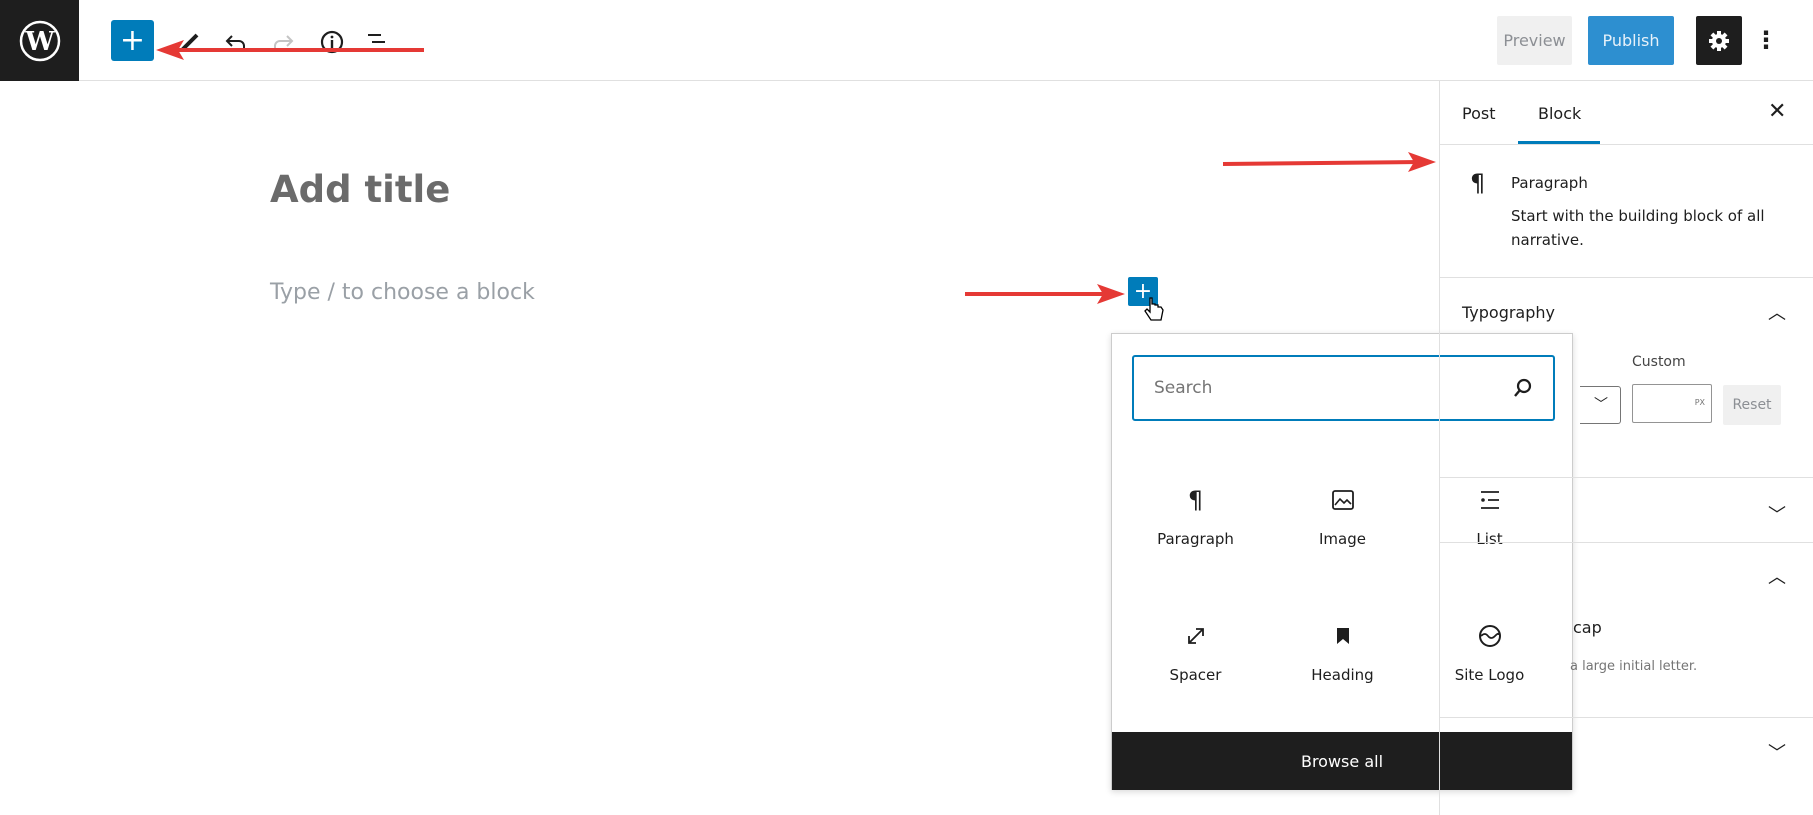 This screenshot has width=1813, height=815. I want to click on top-toolbar: W + Preview Publish ⋮, so click(906, 40).